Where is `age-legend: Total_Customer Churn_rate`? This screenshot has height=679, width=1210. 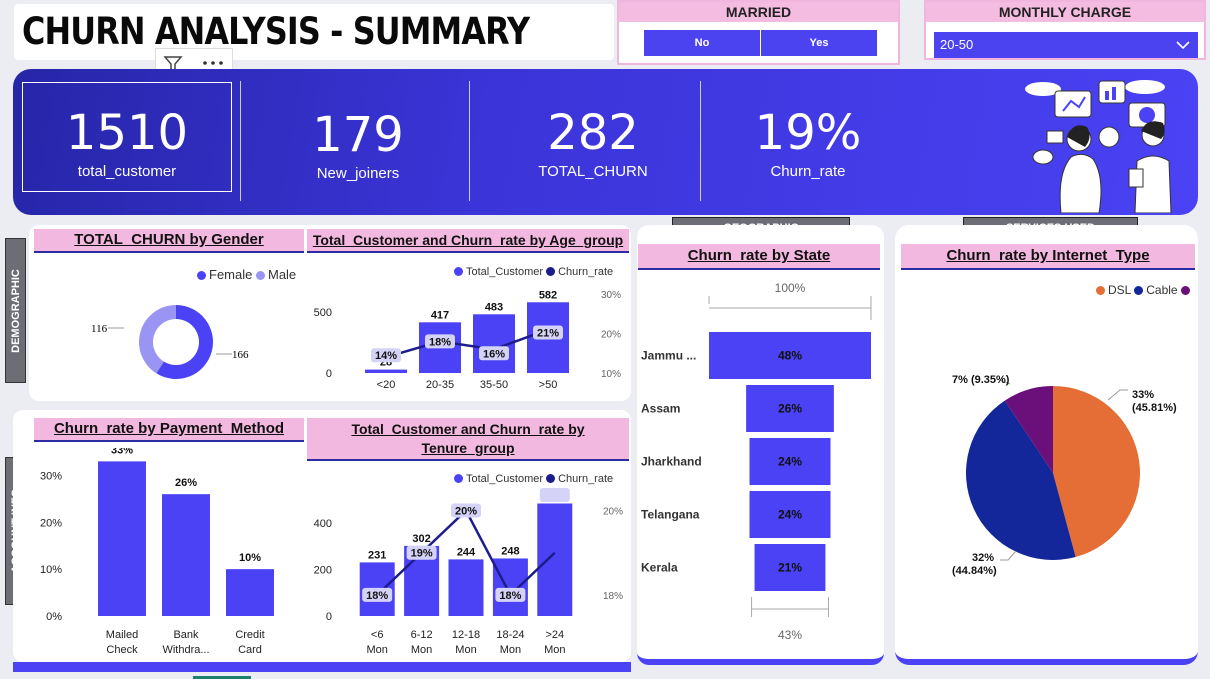 age-legend: Total_Customer Churn_rate is located at coordinates (533, 272).